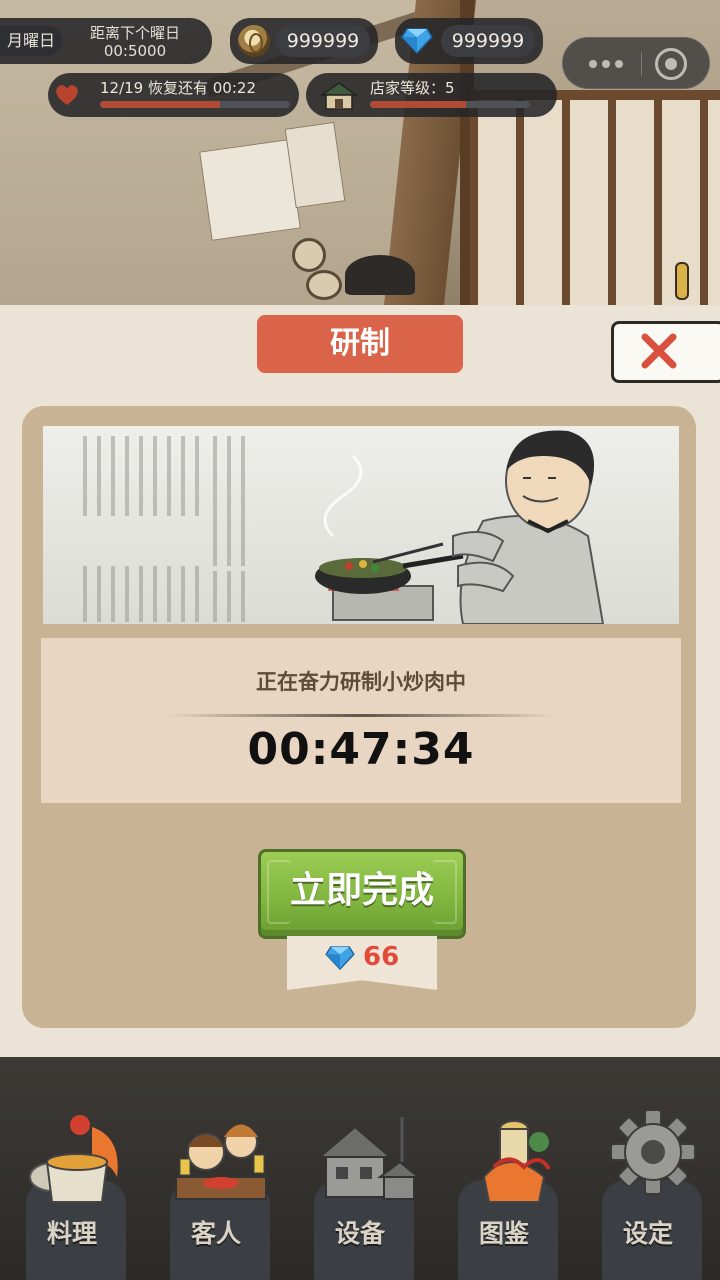  What do you see at coordinates (323, 41) in the screenshot?
I see `coin-value: 999999` at bounding box center [323, 41].